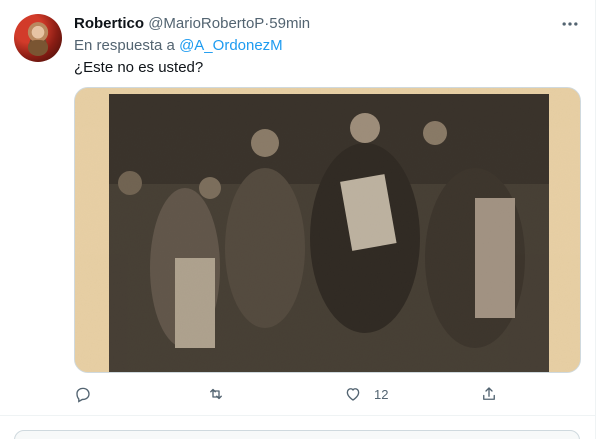 The width and height of the screenshot is (596, 439). Describe the element at coordinates (366, 394) in the screenshot. I see `like-button: 12` at that location.